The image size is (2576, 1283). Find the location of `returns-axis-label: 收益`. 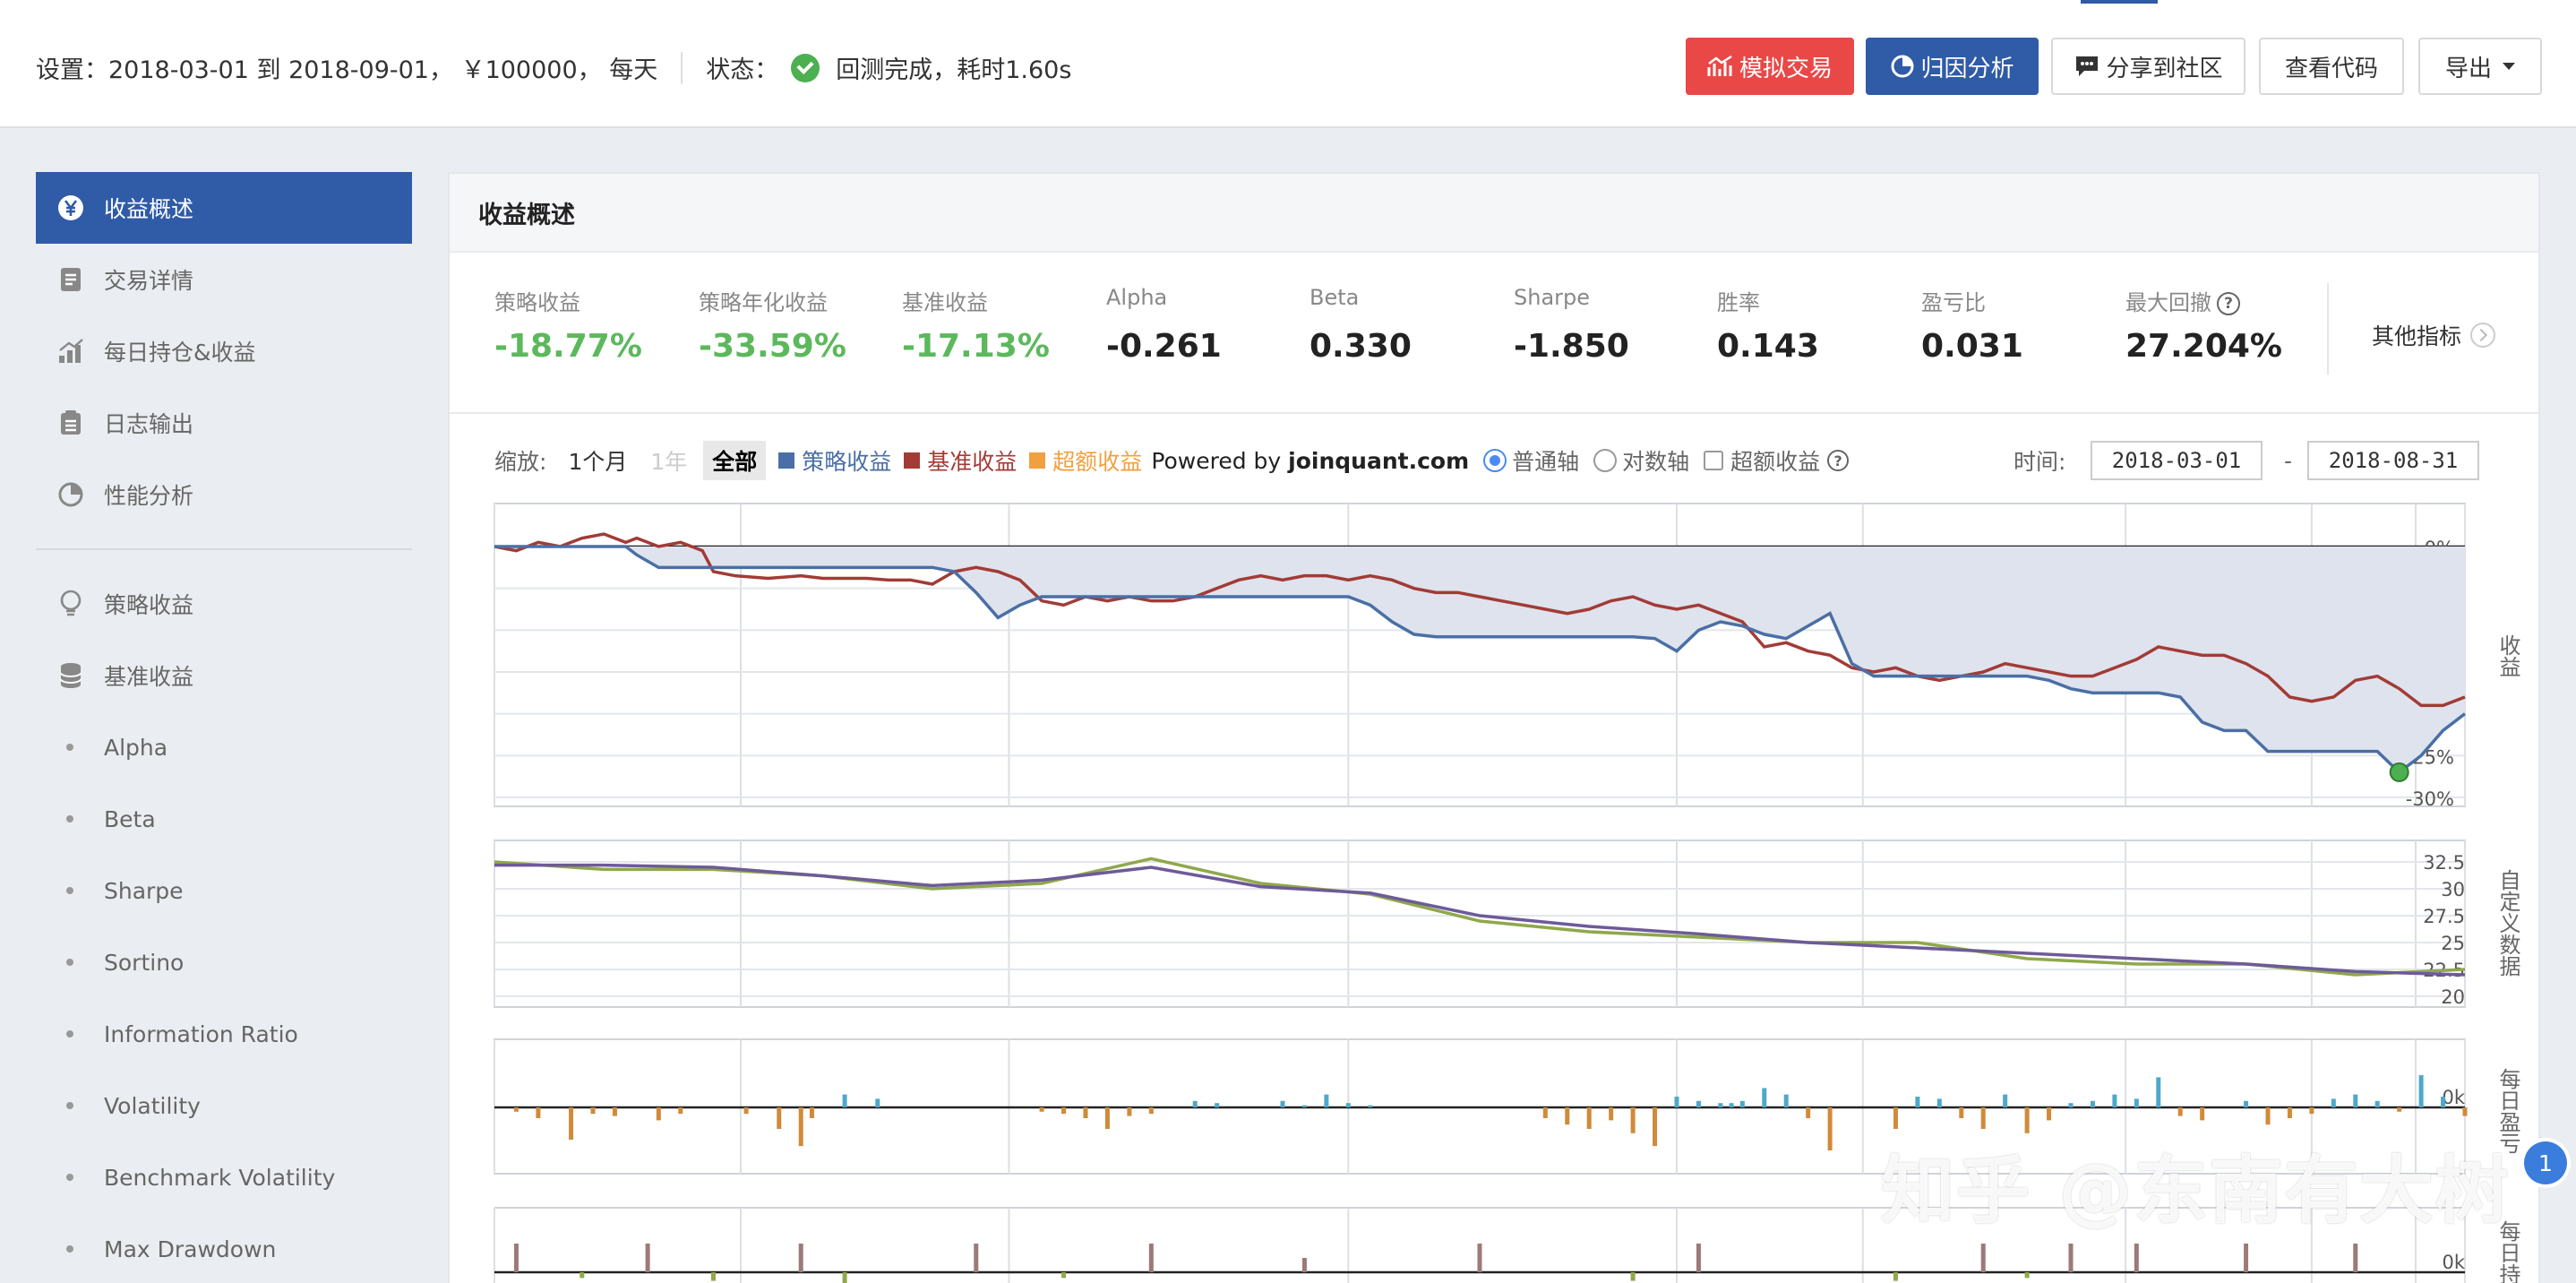

returns-axis-label: 收益 is located at coordinates (2507, 655).